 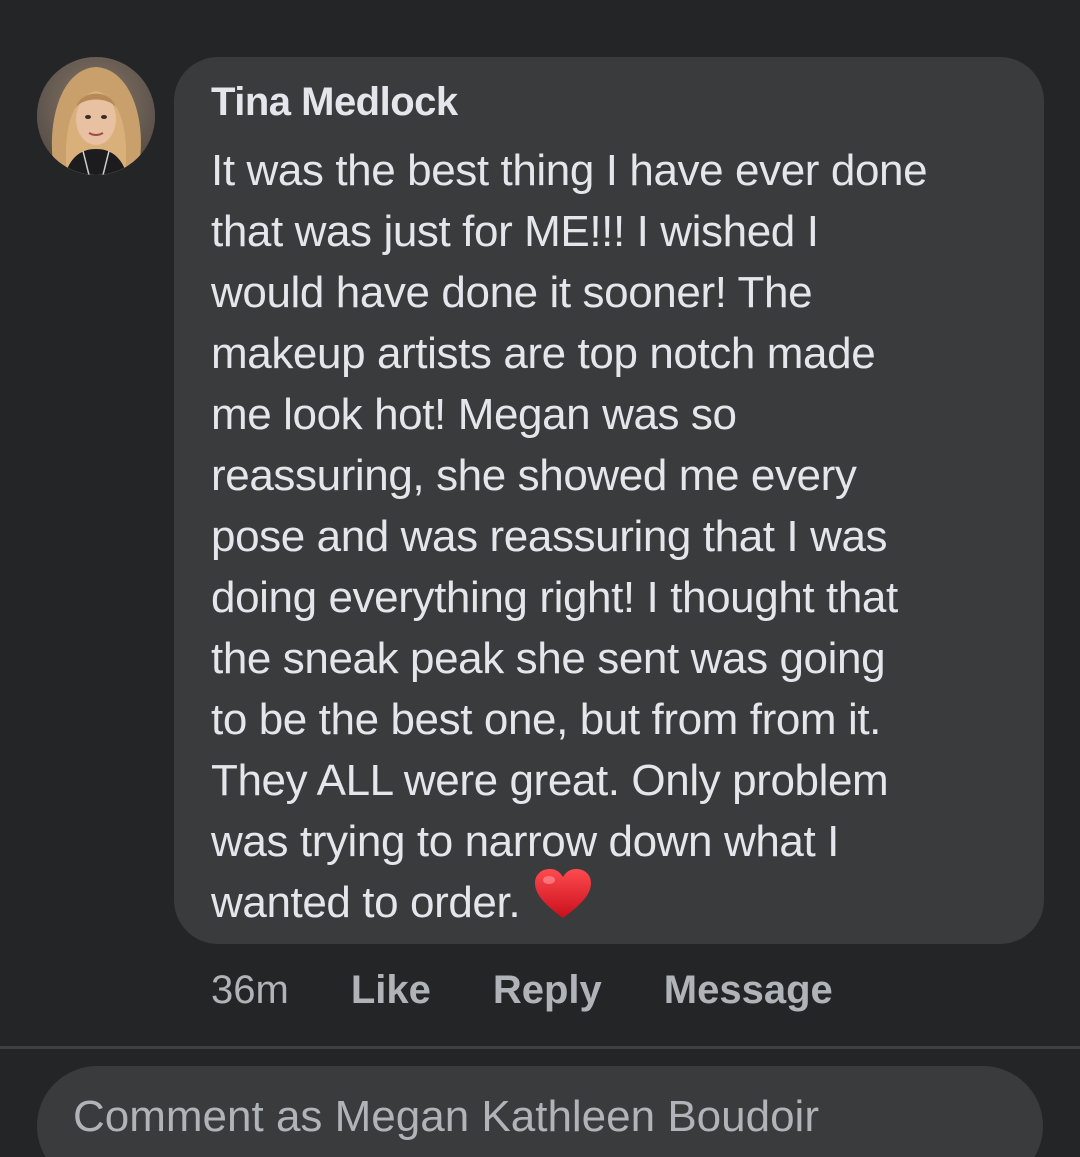 I want to click on comment-actions: 36m Like Reply Message, so click(x=522, y=990).